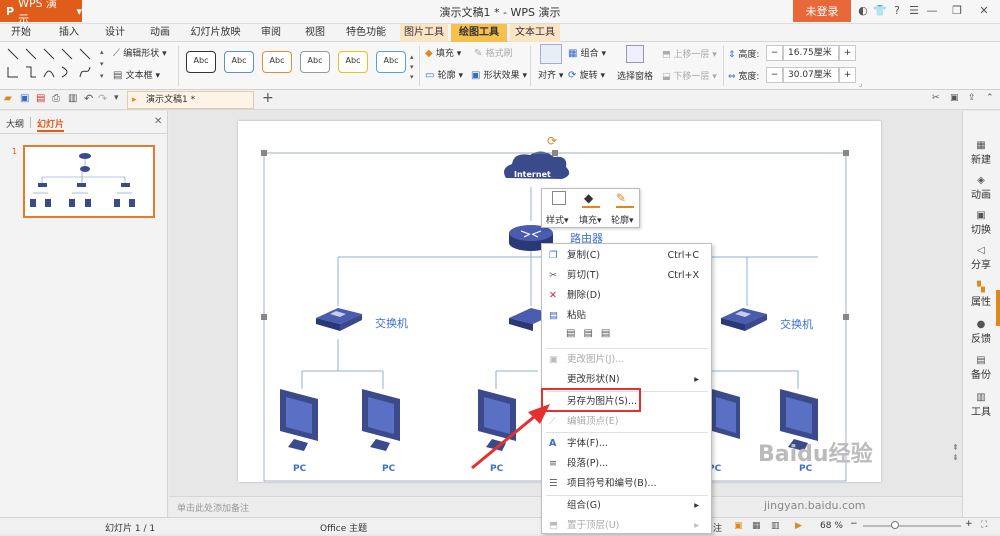 This screenshot has width=1000, height=536. Describe the element at coordinates (914, 11) in the screenshot. I see `menu-icon: ☰` at that location.